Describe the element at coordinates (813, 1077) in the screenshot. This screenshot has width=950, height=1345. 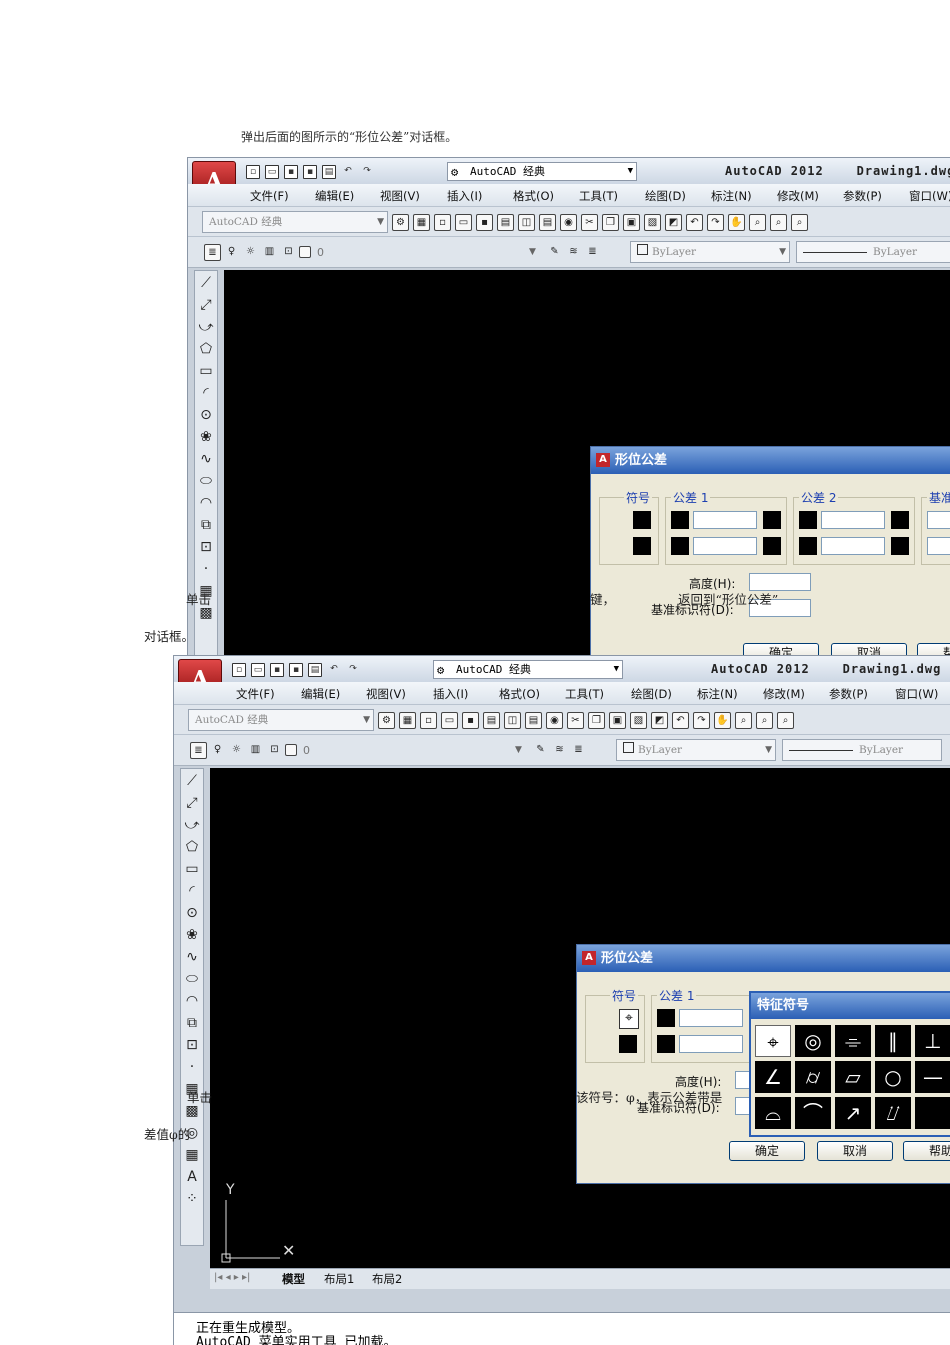
I see `symbol-cylindricity: ⌭` at that location.